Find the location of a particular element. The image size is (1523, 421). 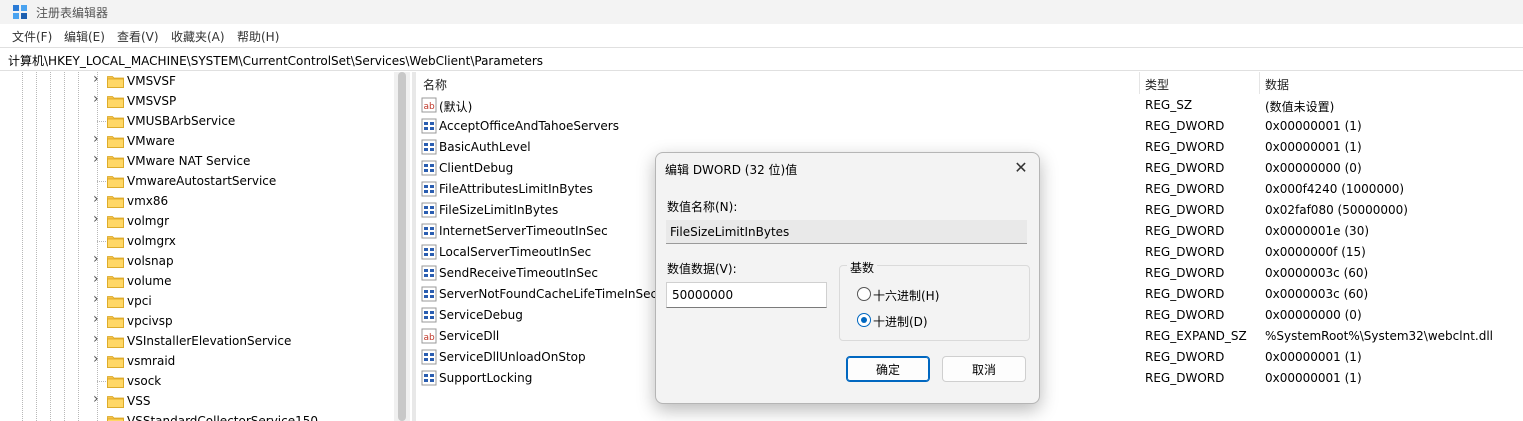

tree-item: › vpci is located at coordinates (242, 302).